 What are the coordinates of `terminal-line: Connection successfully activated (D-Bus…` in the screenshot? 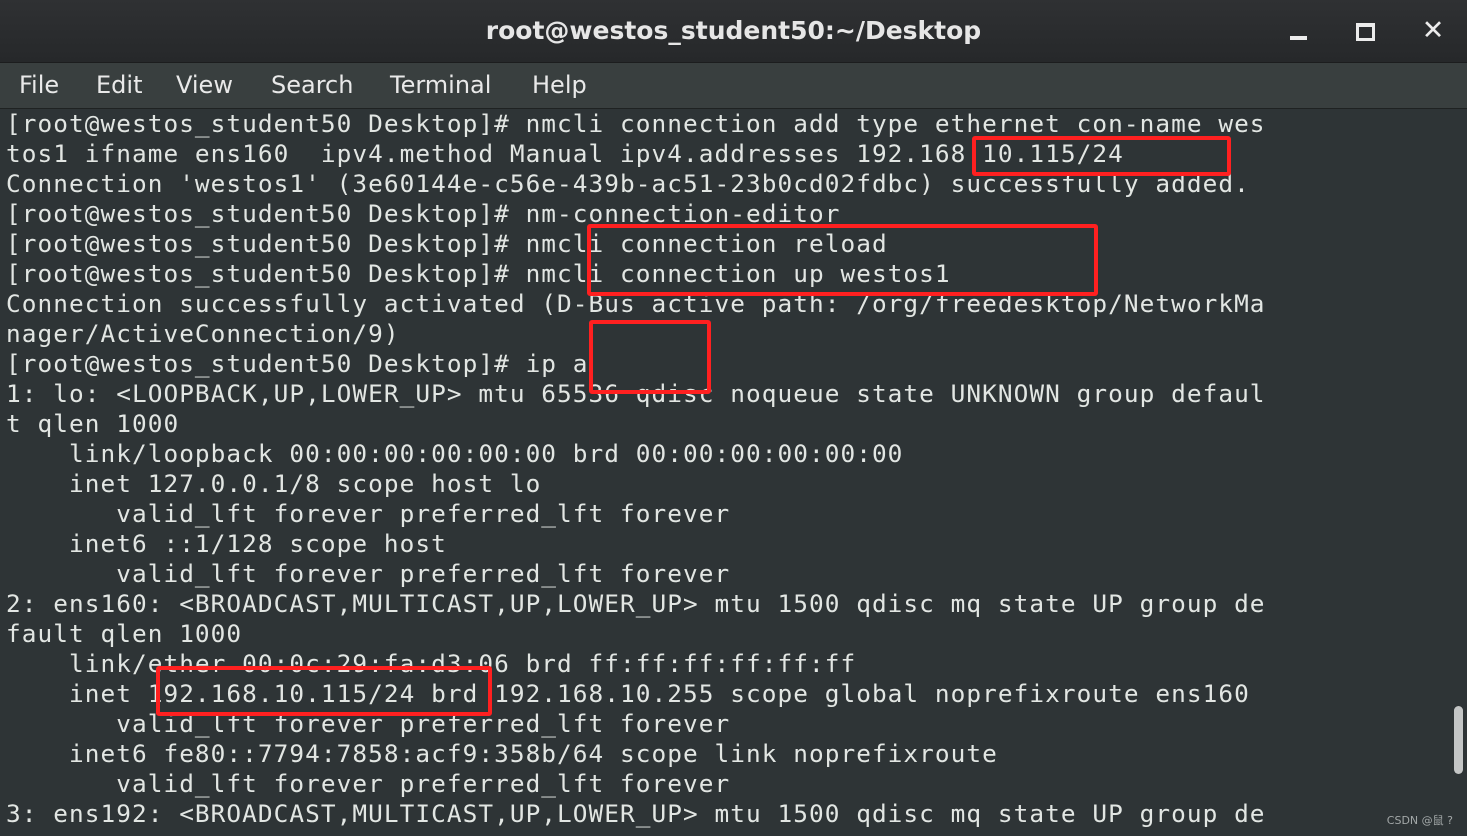 It's located at (636, 303).